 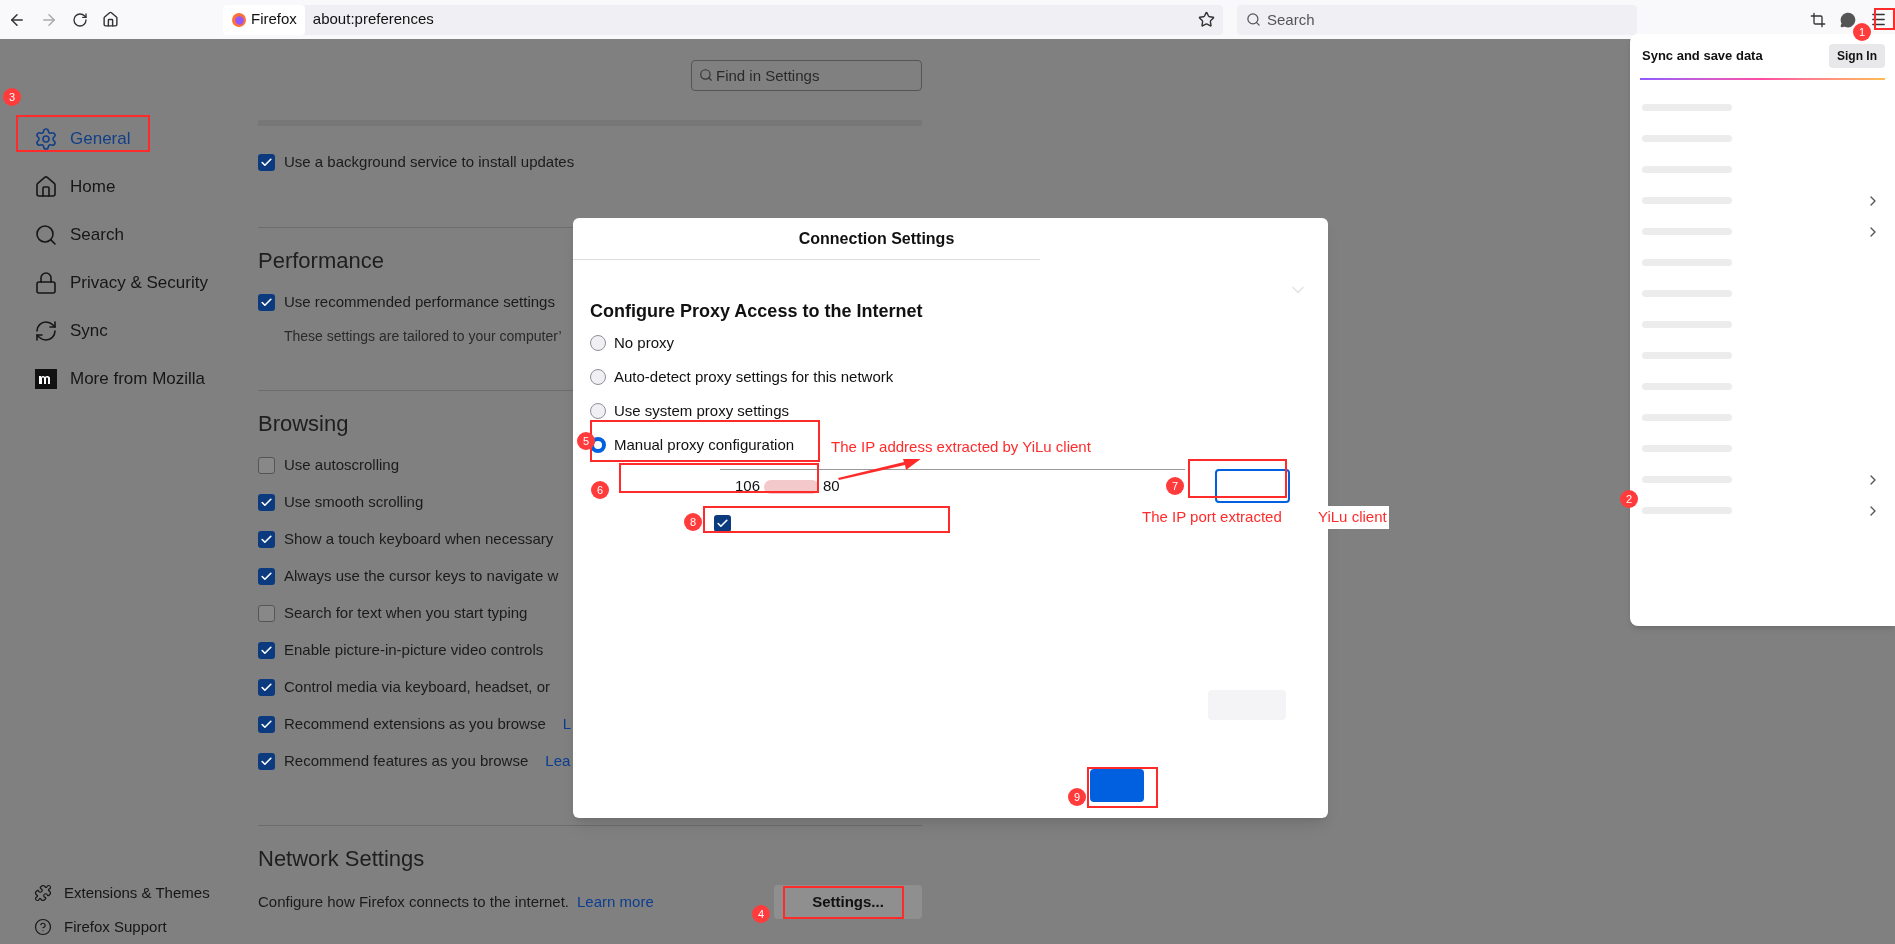 What do you see at coordinates (615, 902) in the screenshot?
I see `learn-more-link: Learn more` at bounding box center [615, 902].